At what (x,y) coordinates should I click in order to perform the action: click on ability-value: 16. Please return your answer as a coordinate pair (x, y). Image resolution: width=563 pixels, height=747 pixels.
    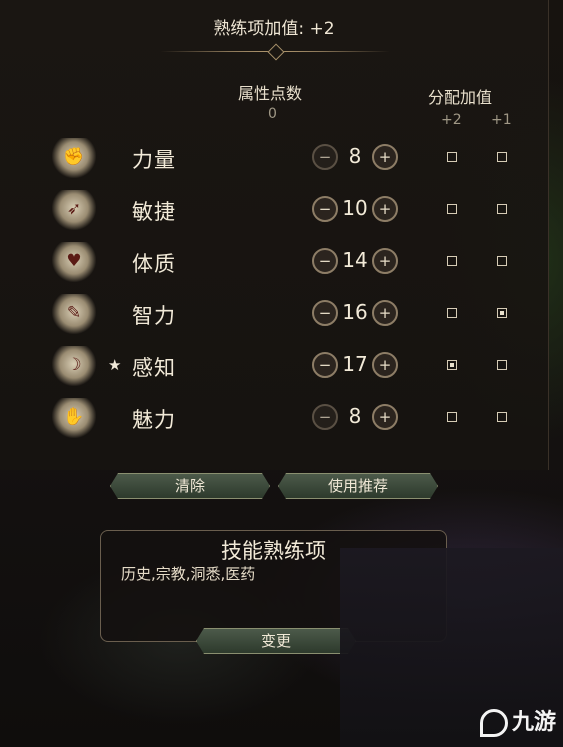
    Looking at the image, I should click on (355, 312).